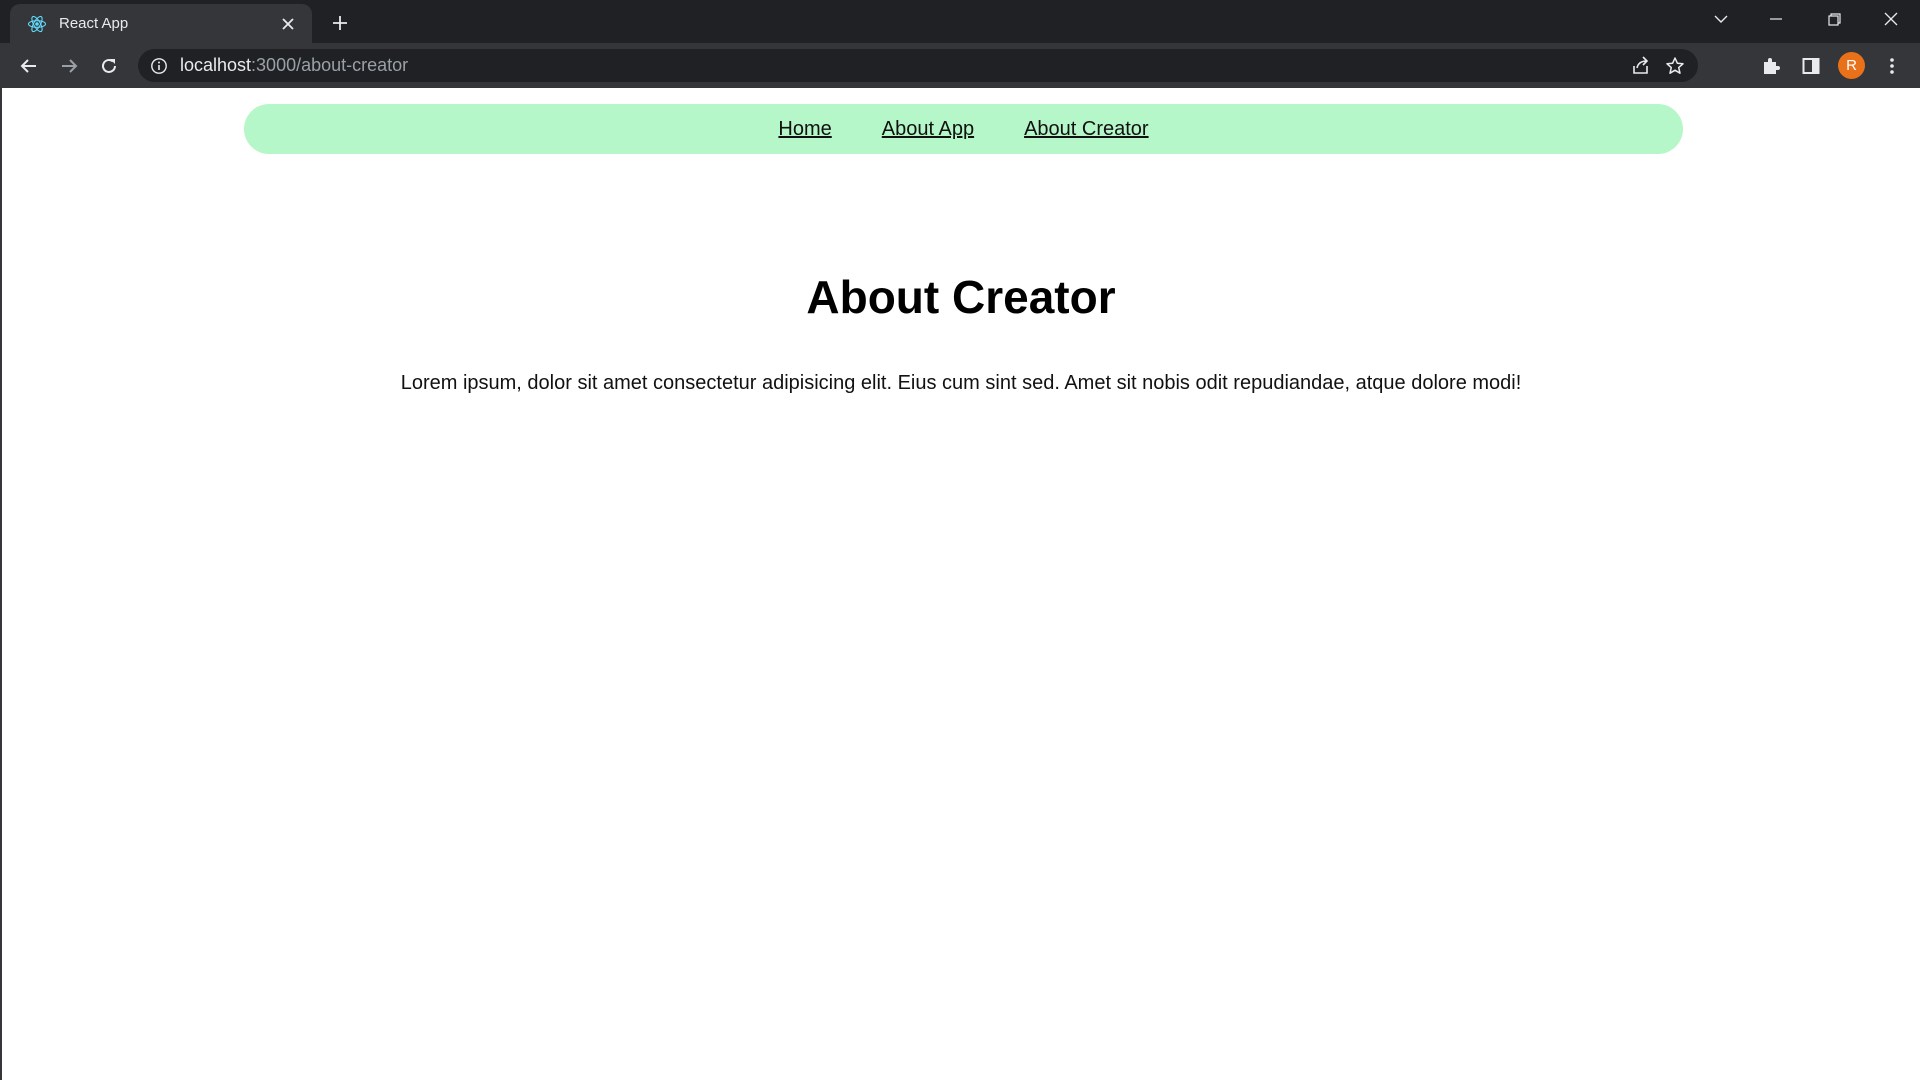 This screenshot has height=1080, width=1920. I want to click on browser-tab: React App, so click(161, 23).